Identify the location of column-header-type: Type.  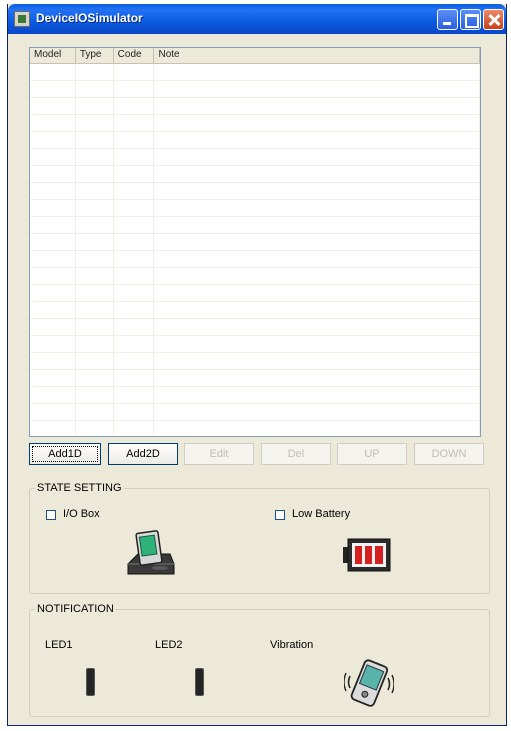
(95, 55).